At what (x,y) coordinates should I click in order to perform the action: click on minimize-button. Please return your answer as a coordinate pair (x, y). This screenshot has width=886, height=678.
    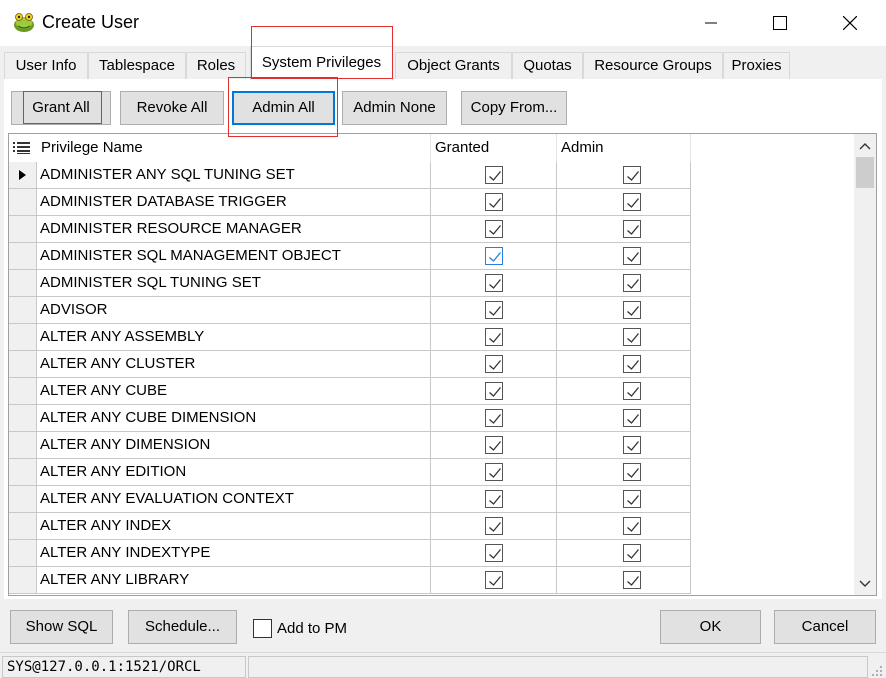
    Looking at the image, I should click on (711, 23).